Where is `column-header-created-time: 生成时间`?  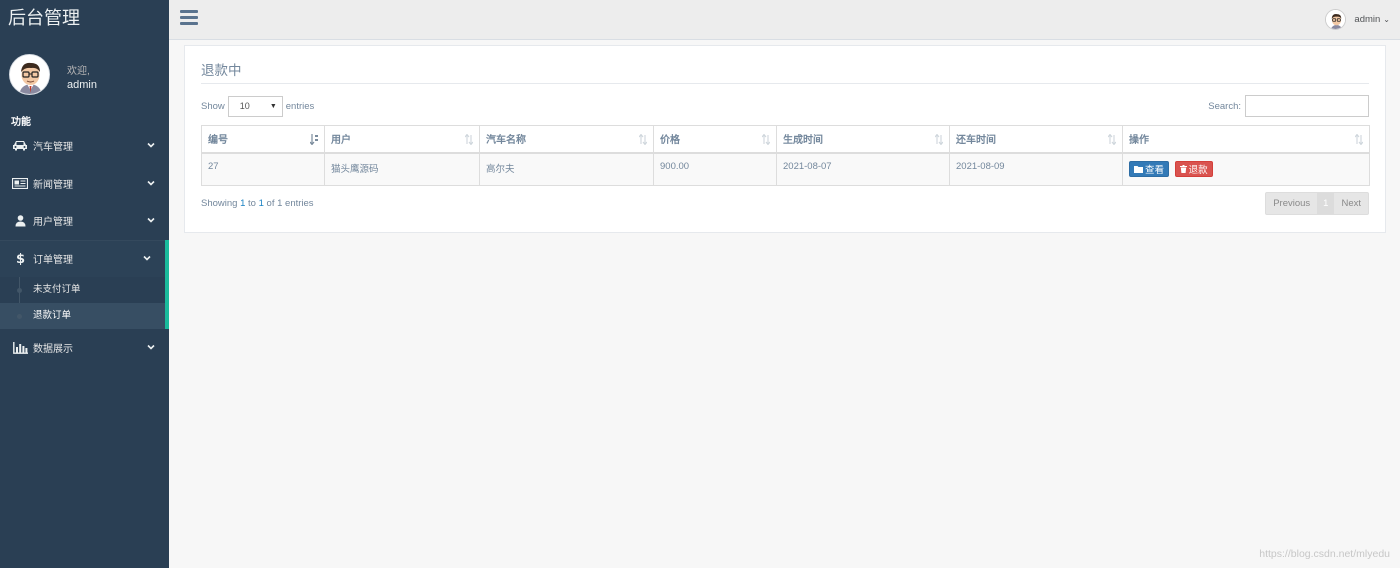
column-header-created-time: 生成时间 is located at coordinates (863, 139).